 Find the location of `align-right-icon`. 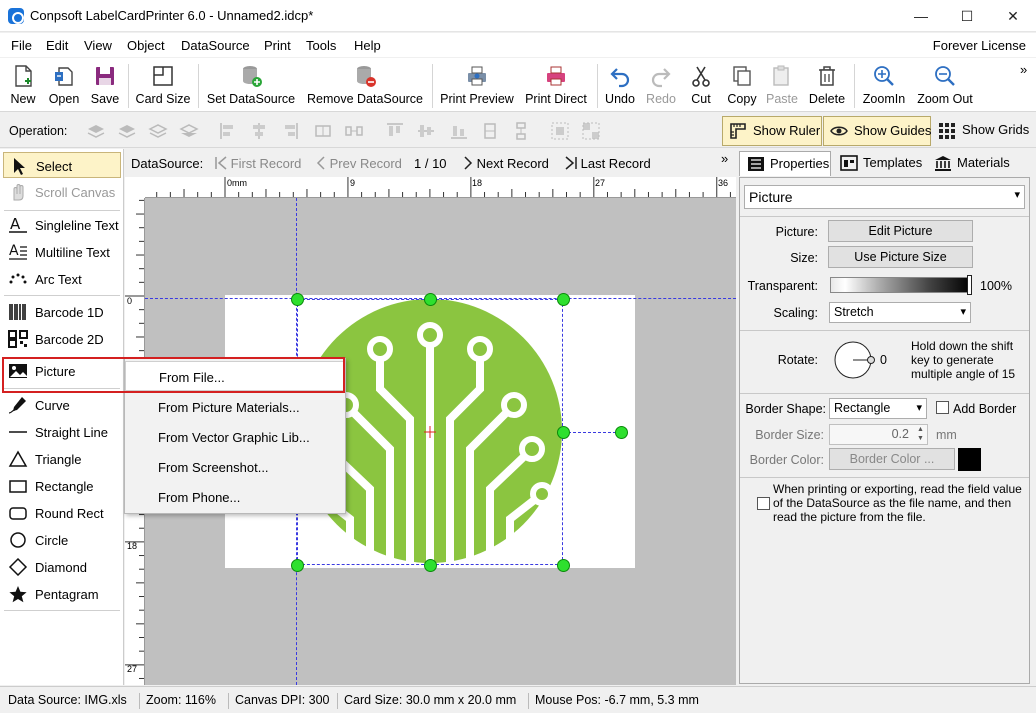

align-right-icon is located at coordinates (290, 131).